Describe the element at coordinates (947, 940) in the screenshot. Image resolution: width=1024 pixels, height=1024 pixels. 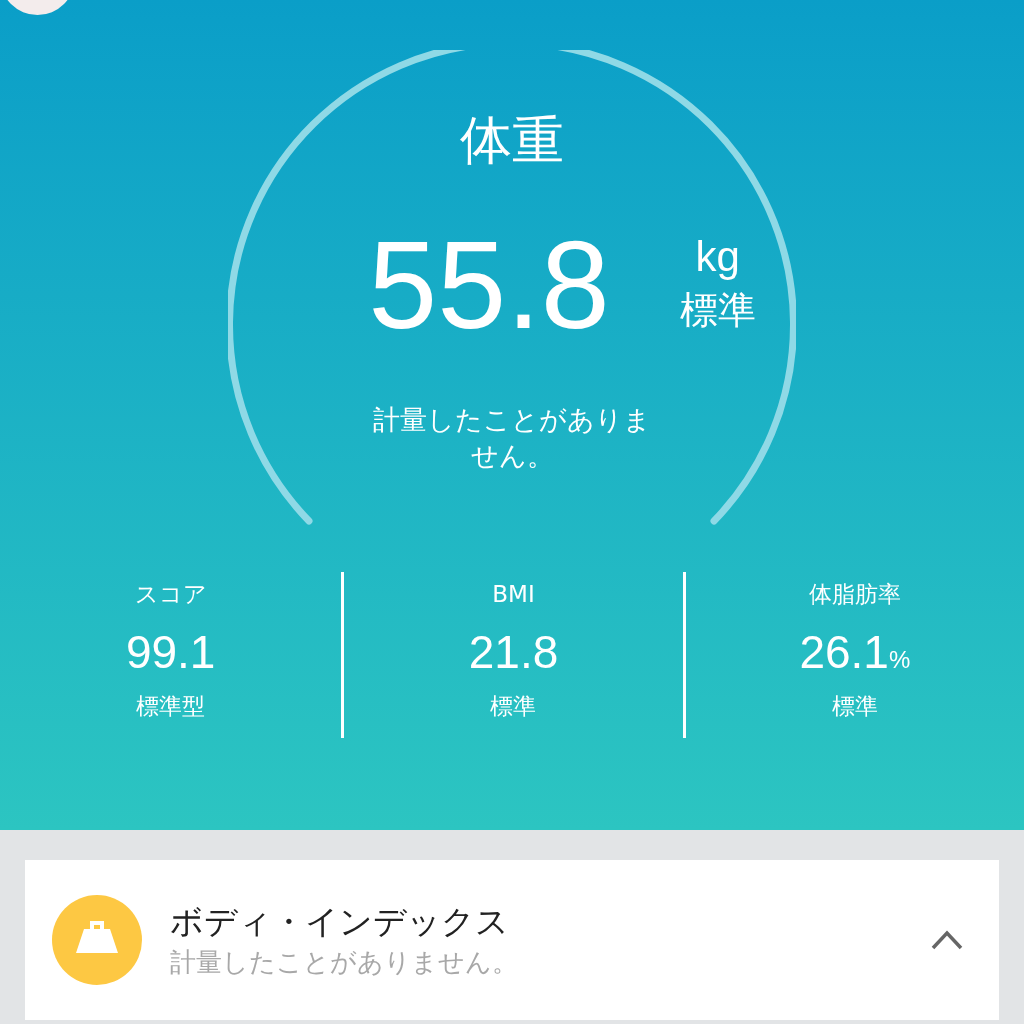
I see `chevron-icon` at that location.